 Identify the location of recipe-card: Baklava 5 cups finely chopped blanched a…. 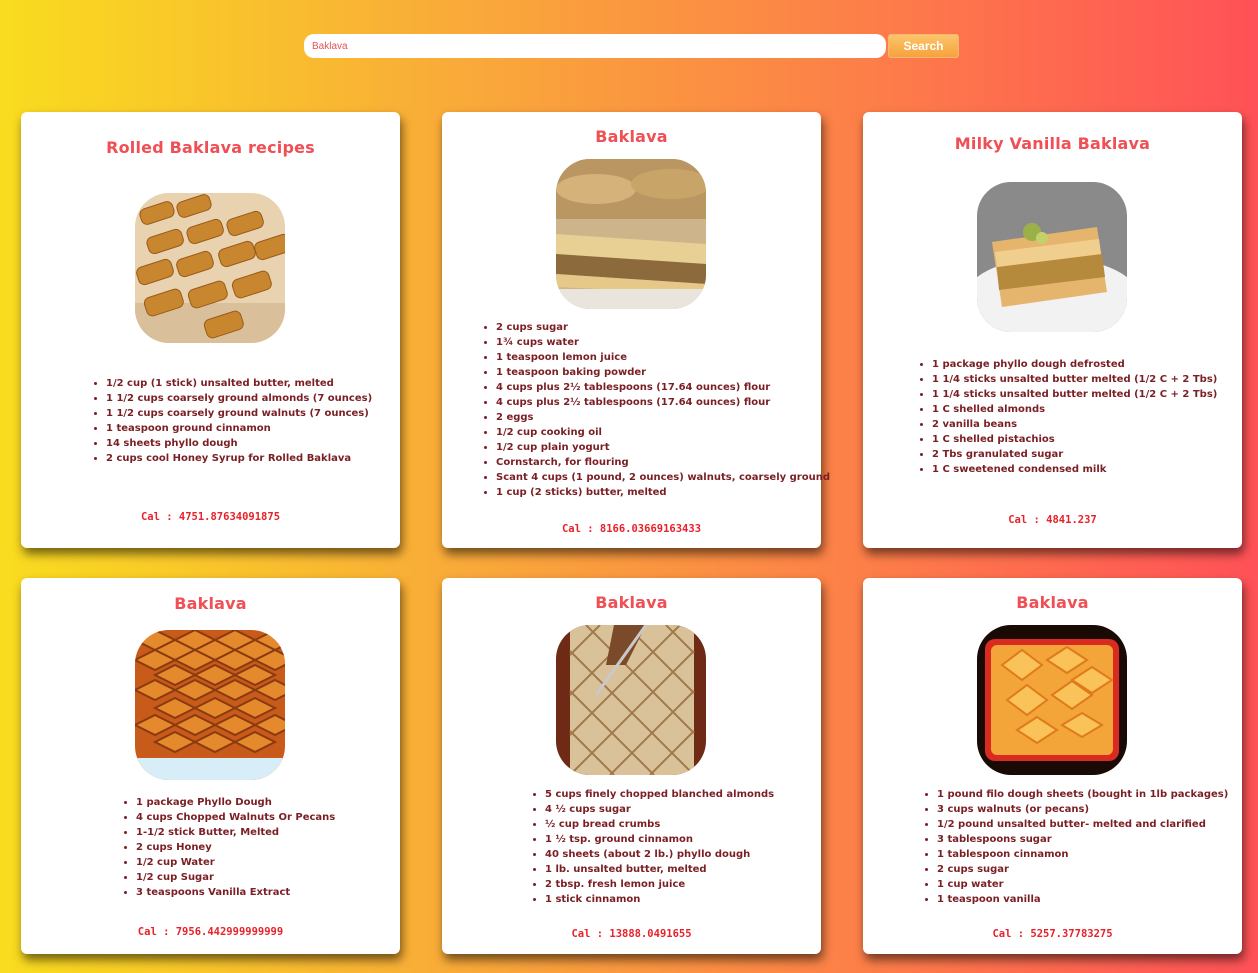
(631, 766).